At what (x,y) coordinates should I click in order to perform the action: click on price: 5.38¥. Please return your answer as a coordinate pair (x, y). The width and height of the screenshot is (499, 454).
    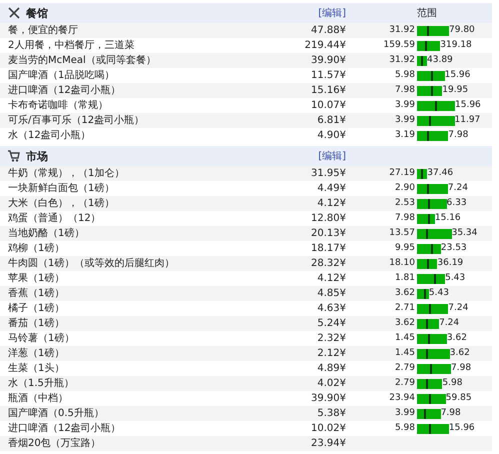
    Looking at the image, I should click on (331, 414).